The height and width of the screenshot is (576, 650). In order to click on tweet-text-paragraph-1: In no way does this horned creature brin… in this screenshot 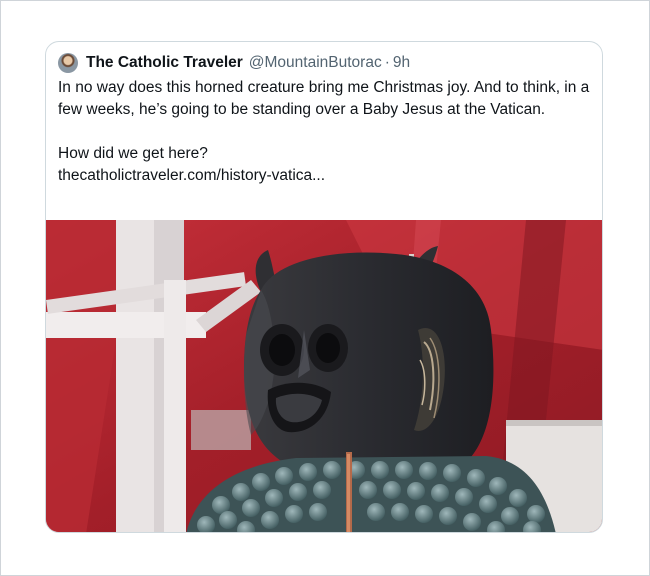, I will do `click(324, 98)`.